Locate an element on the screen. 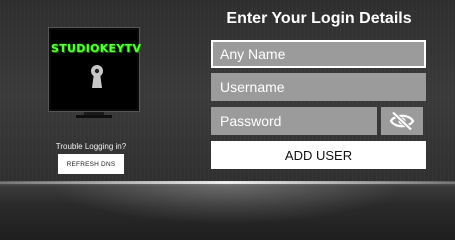 This screenshot has width=455, height=240. refresh-dns-button: REFRESH DNS is located at coordinates (91, 164).